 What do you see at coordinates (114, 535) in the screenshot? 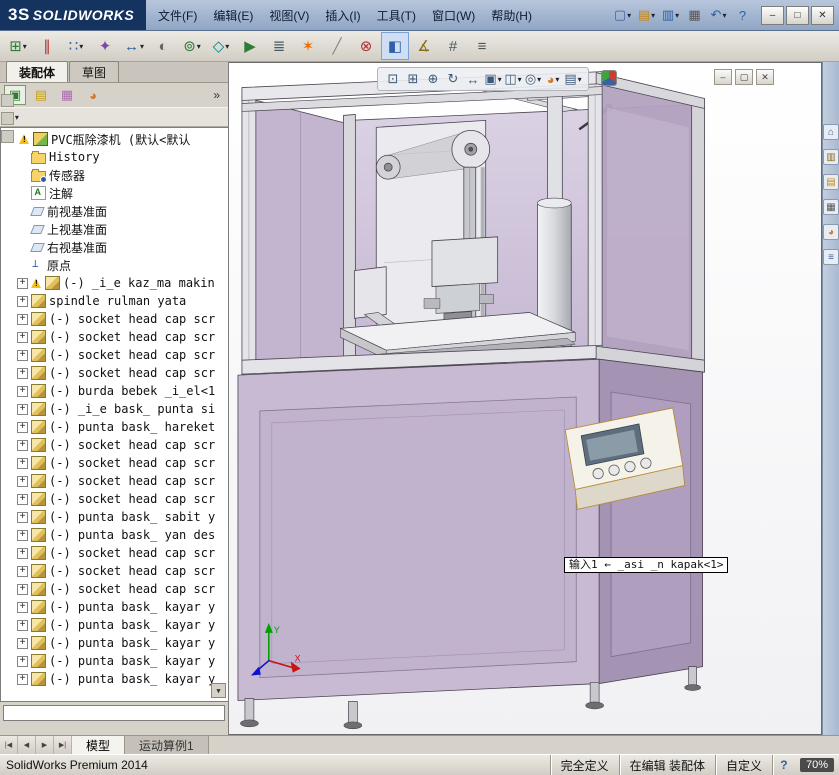
I see `tree-item: (-) punta bask_ yan des` at bounding box center [114, 535].